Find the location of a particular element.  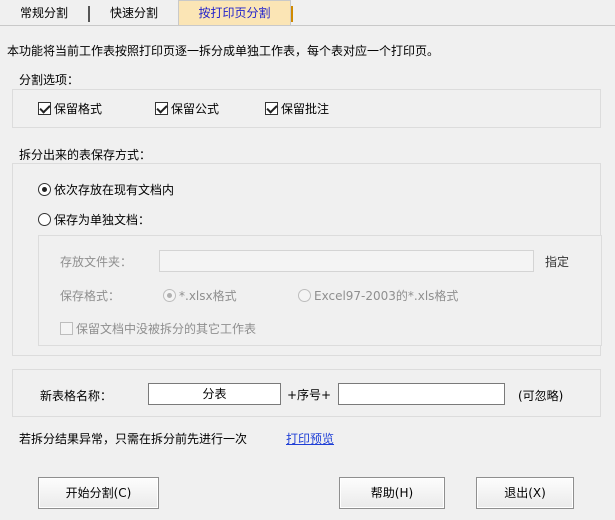

radio-save-separate-label: 保存为单独文档： is located at coordinates (102, 220).